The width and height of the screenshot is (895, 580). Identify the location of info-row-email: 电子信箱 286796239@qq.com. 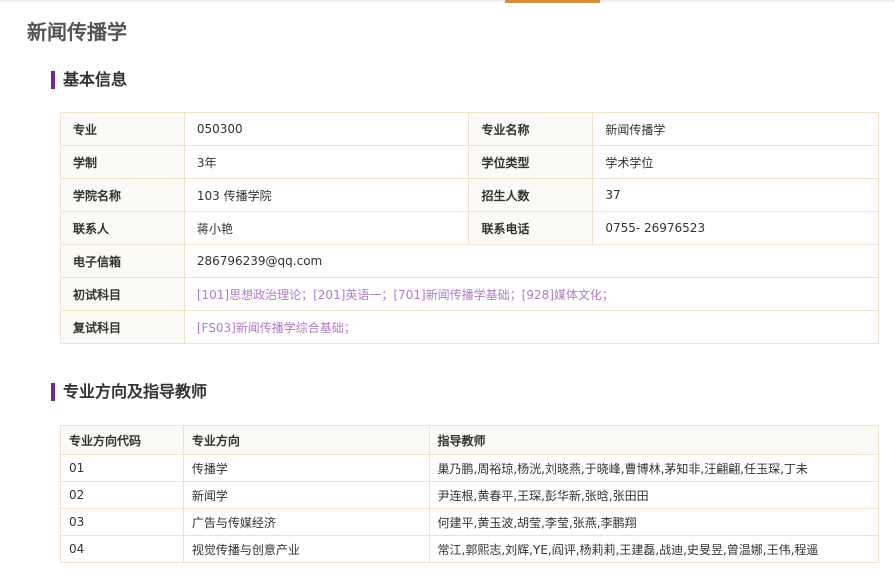
(470, 261).